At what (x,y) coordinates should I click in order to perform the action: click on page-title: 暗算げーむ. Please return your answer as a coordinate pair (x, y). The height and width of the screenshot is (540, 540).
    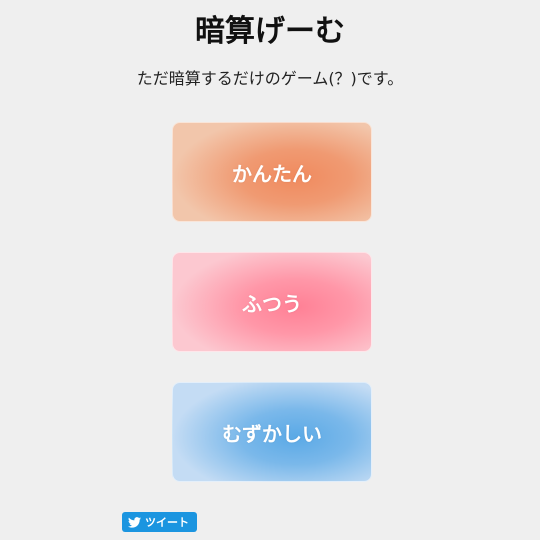
    Looking at the image, I should click on (270, 31).